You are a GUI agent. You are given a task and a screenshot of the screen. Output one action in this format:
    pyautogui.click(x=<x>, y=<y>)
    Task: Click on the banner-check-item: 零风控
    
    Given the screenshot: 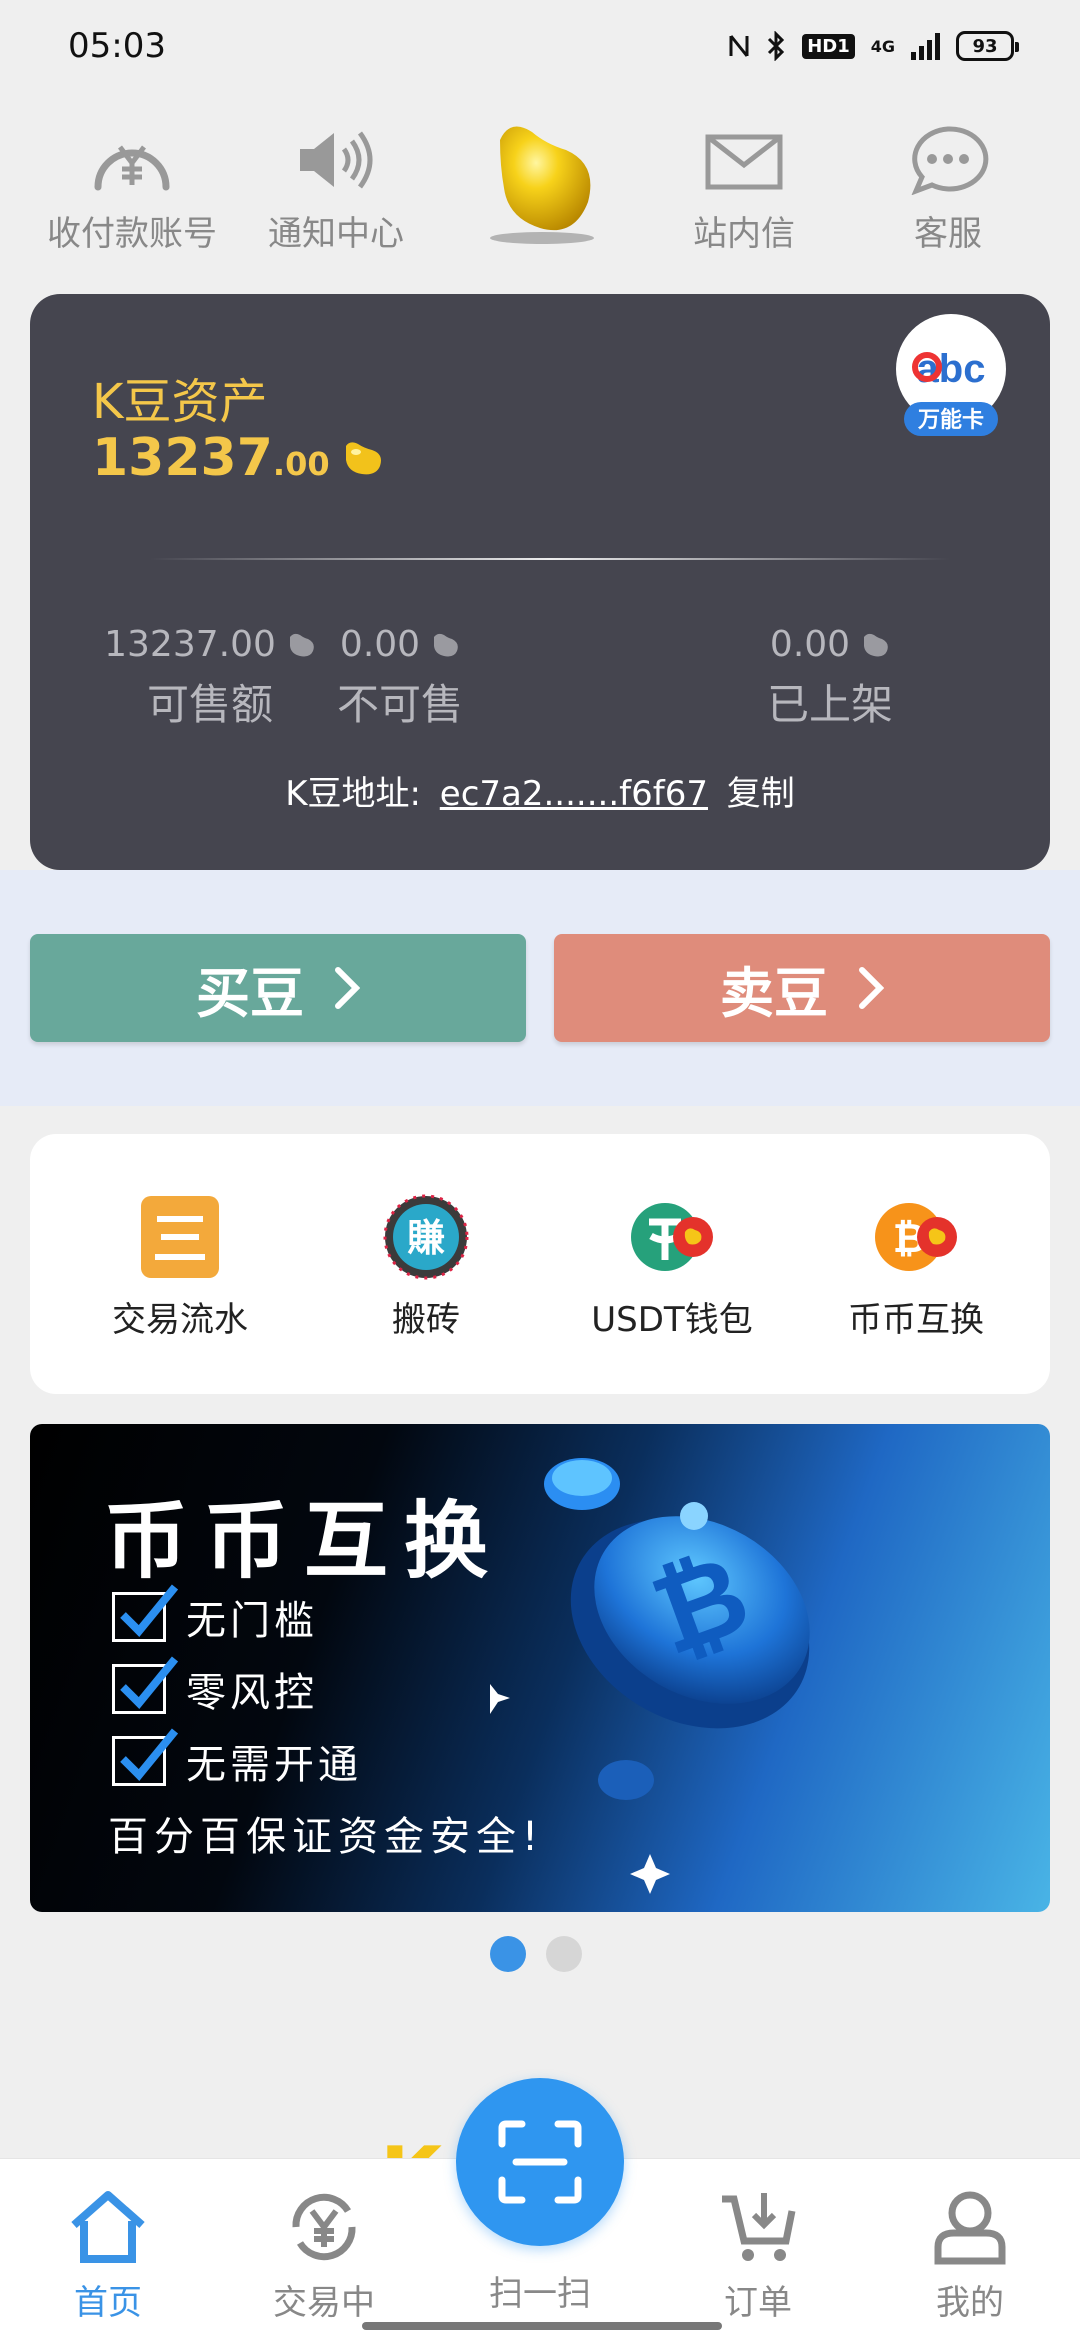 What is the action you would take?
    pyautogui.click(x=215, y=1687)
    